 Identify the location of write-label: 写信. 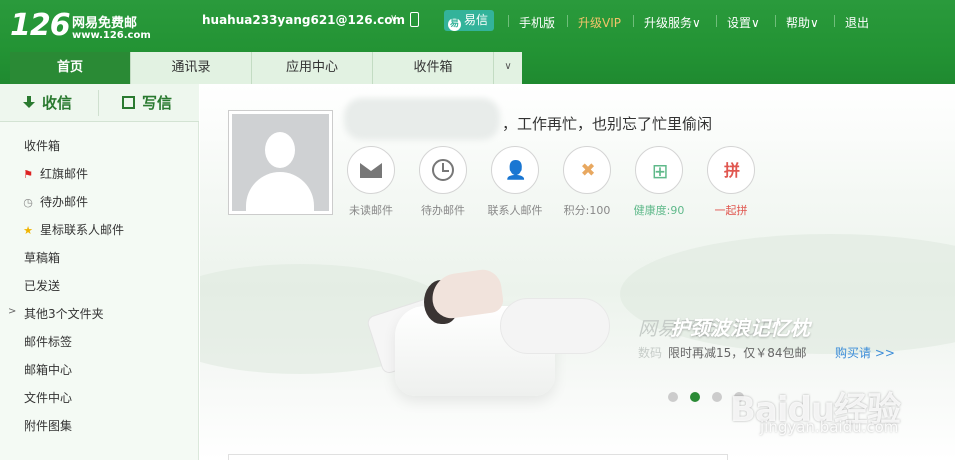
(157, 103).